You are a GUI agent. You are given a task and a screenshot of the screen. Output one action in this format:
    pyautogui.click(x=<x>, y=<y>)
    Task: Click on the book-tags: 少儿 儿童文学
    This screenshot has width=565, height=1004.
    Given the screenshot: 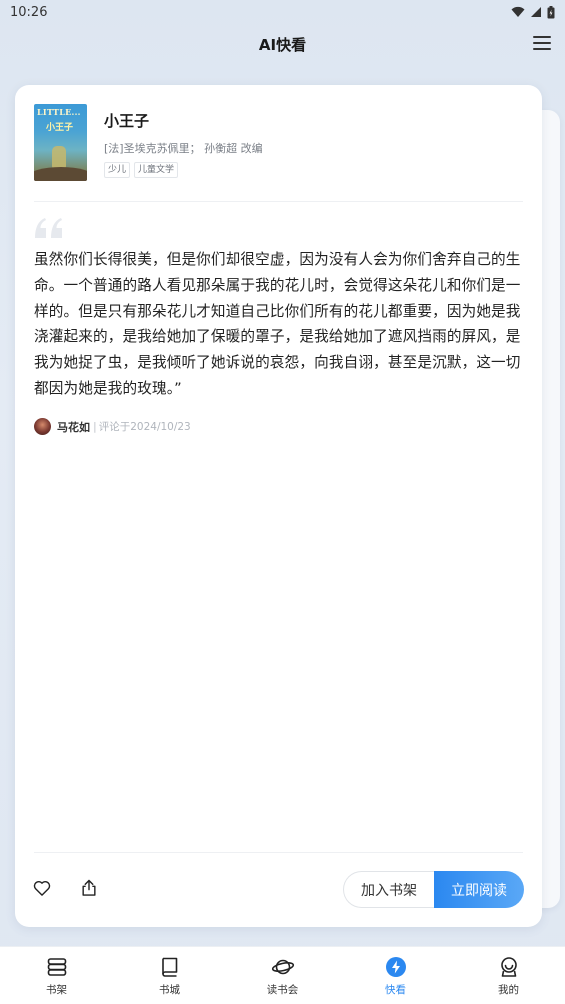 What is the action you would take?
    pyautogui.click(x=183, y=170)
    